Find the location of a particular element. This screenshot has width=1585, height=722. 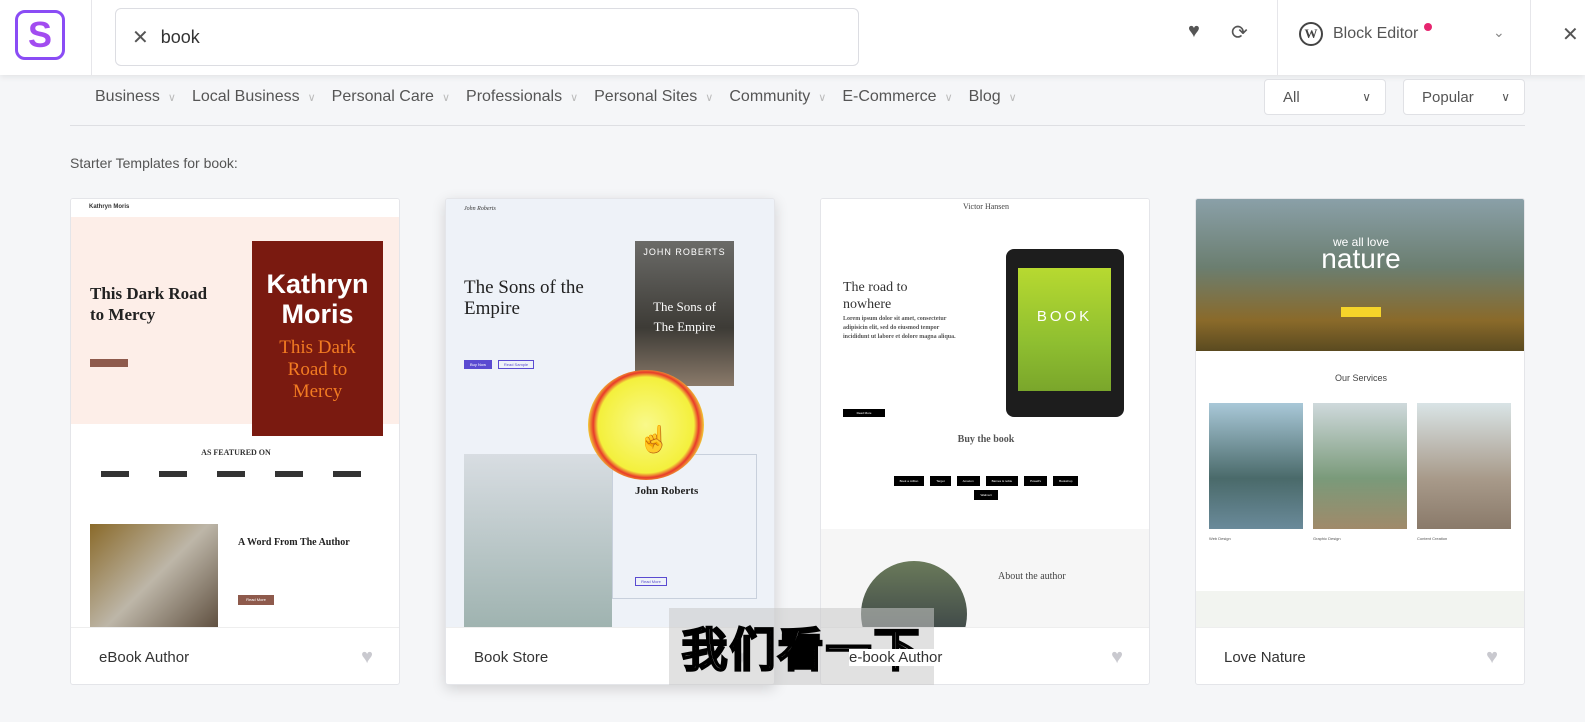

category-personal-sites: Personal Sites ∨ is located at coordinates (653, 97).